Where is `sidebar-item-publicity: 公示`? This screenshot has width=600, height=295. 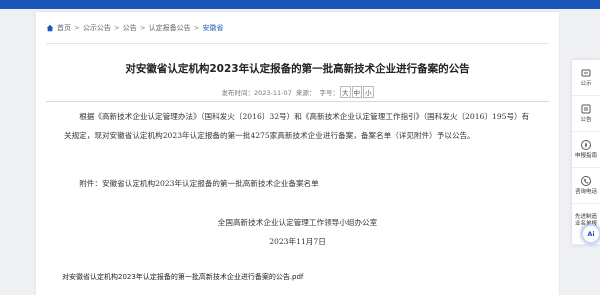 sidebar-item-publicity: 公示 is located at coordinates (586, 78).